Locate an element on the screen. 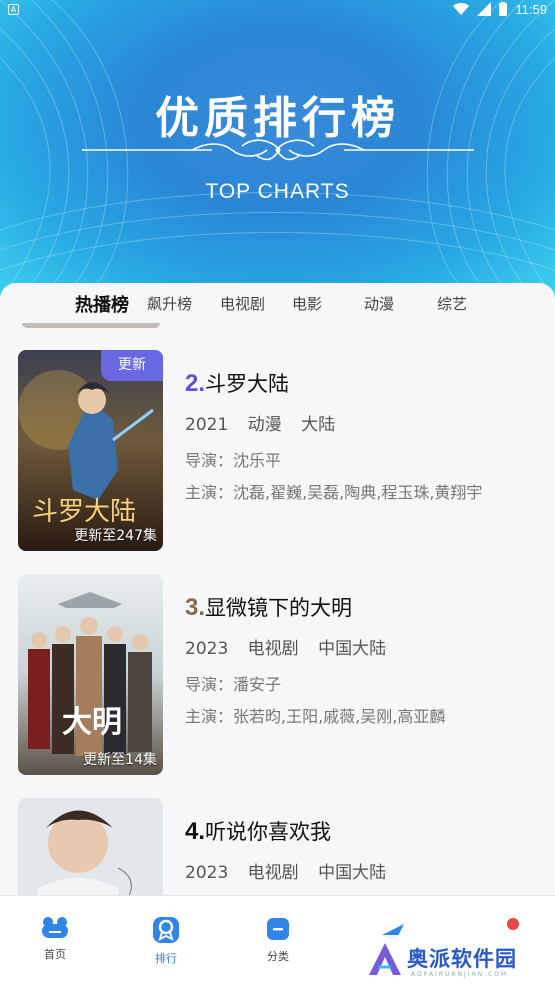 Image resolution: width=555 pixels, height=985 pixels. episode-count: 更新至14集 is located at coordinates (120, 760).